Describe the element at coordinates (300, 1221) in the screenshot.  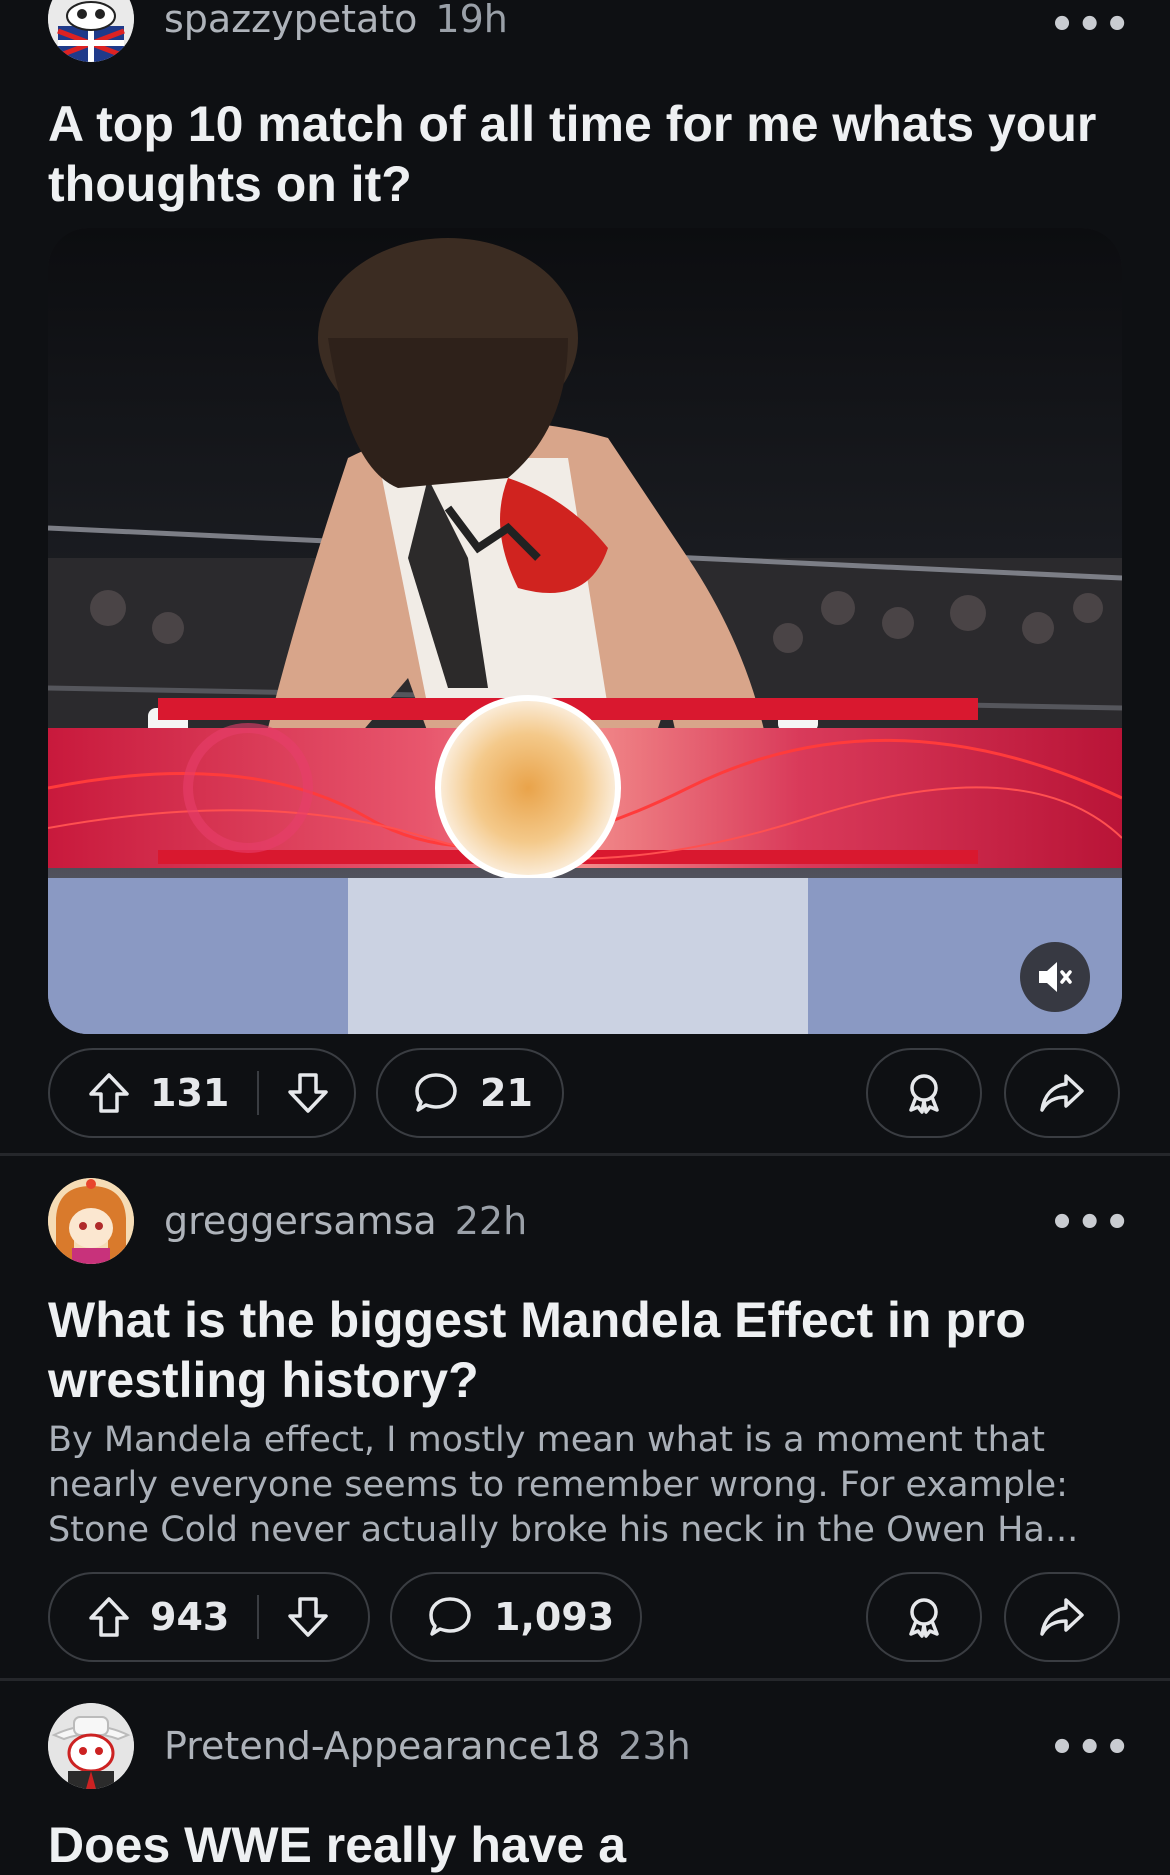
I see `username: greggersamsa` at that location.